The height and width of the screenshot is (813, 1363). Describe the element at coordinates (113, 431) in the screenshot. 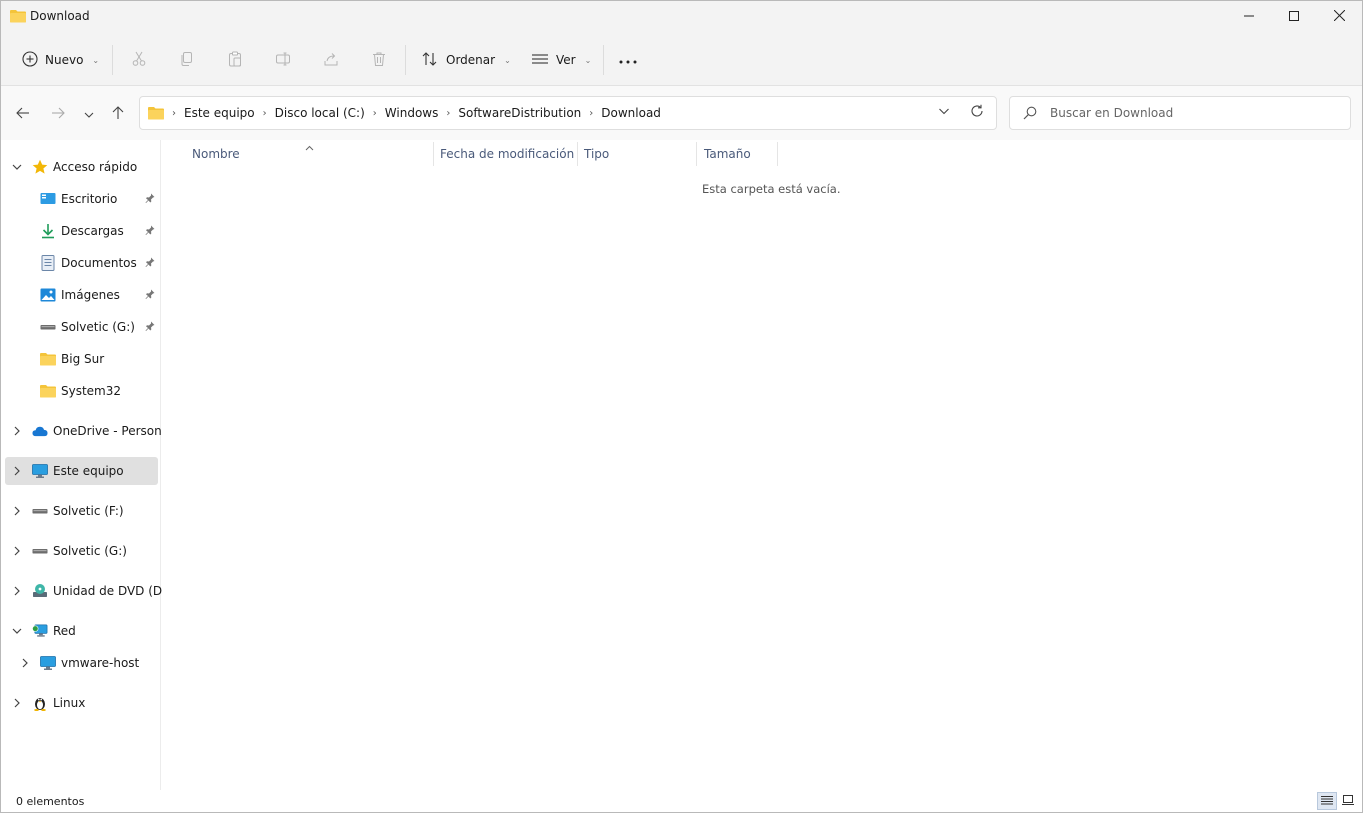

I see `sidebar-item-label: OneDrive - Personal` at that location.